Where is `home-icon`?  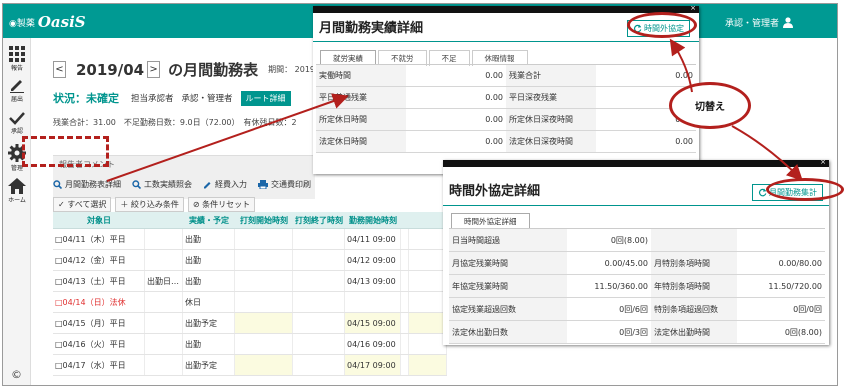 home-icon is located at coordinates (17, 186).